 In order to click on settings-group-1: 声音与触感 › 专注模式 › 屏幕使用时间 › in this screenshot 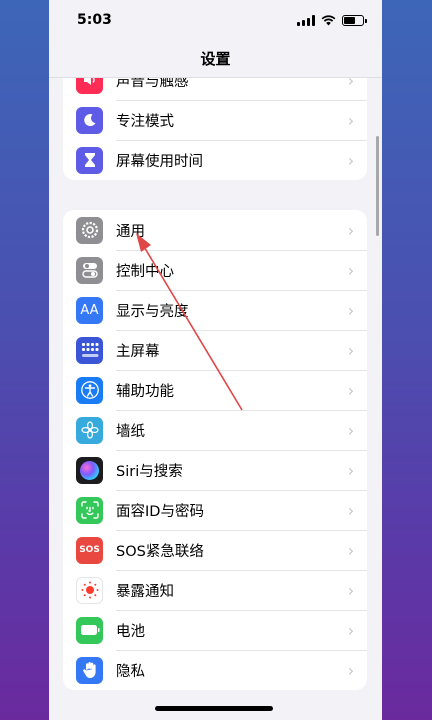, I will do `click(215, 120)`.